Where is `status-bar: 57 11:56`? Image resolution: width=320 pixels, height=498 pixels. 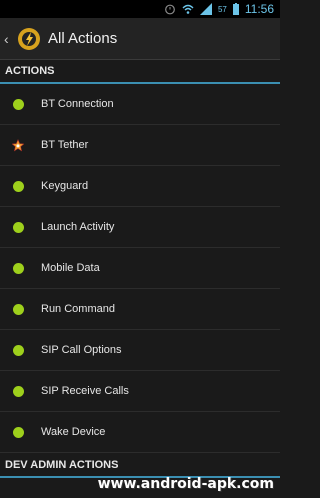
status-bar: 57 11:56 is located at coordinates (140, 9).